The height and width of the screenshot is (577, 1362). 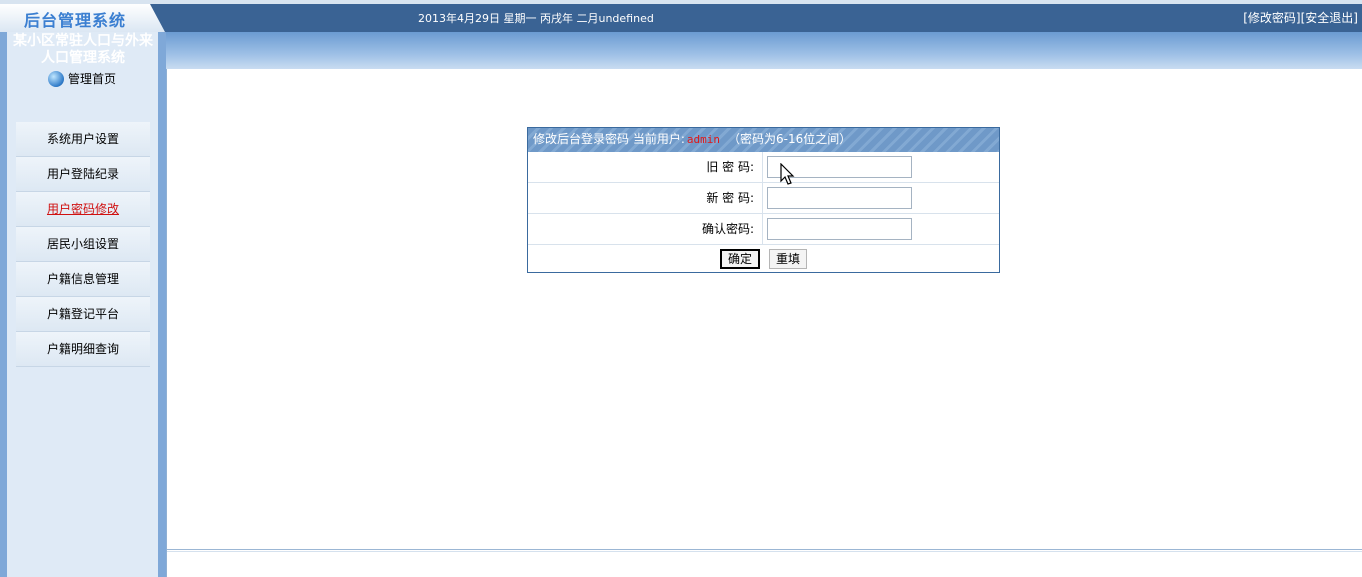 I want to click on new-password-label: 新 密 码:, so click(x=730, y=198).